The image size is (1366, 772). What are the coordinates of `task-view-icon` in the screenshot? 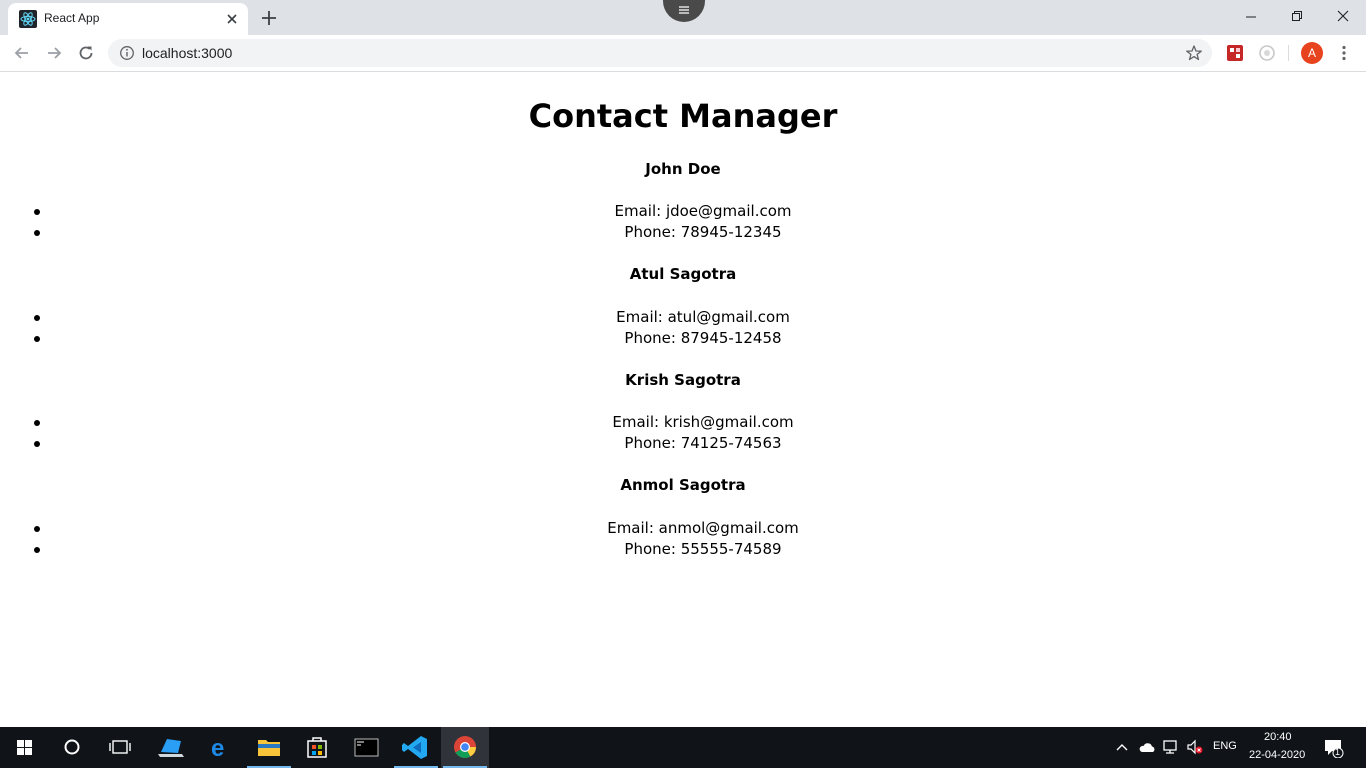 It's located at (120, 747).